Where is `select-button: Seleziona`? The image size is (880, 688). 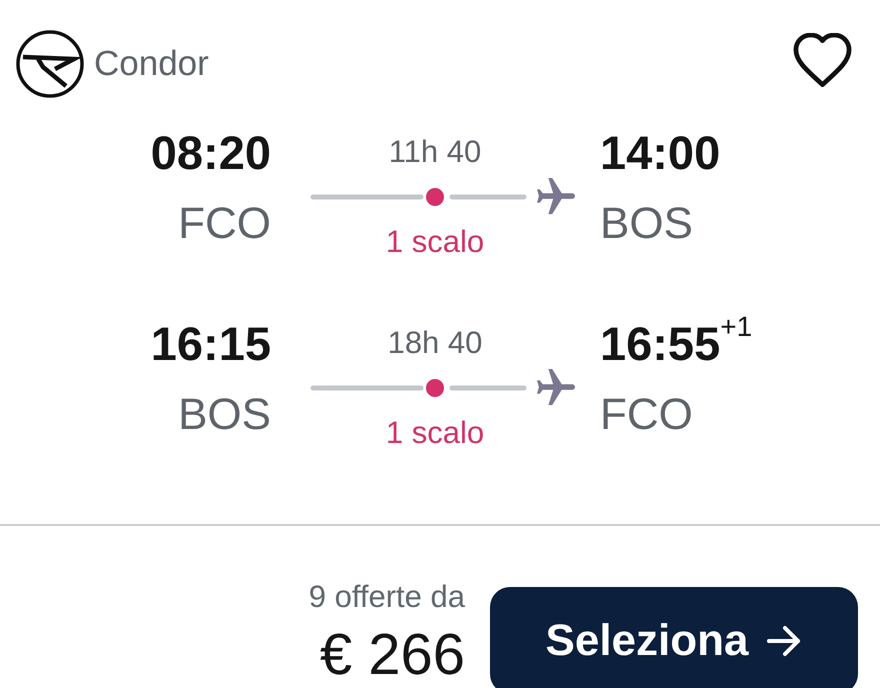 select-button: Seleziona is located at coordinates (674, 637).